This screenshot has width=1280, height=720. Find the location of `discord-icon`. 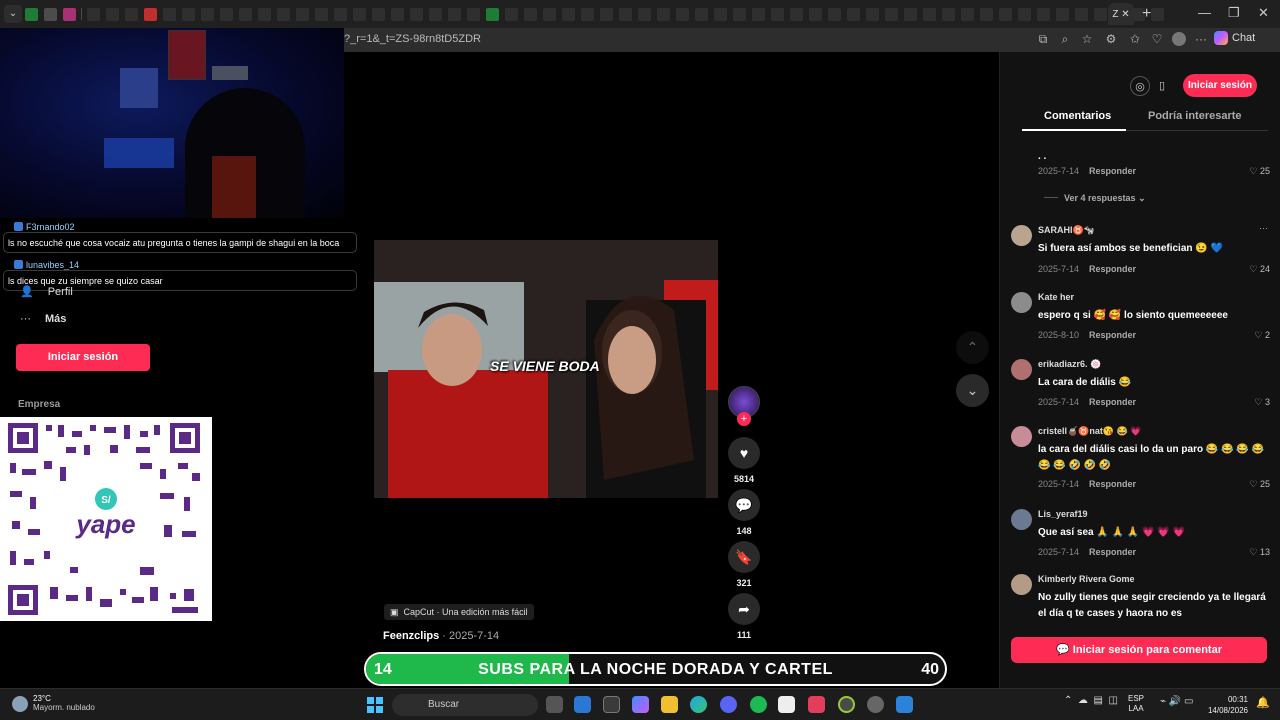

discord-icon is located at coordinates (728, 704).